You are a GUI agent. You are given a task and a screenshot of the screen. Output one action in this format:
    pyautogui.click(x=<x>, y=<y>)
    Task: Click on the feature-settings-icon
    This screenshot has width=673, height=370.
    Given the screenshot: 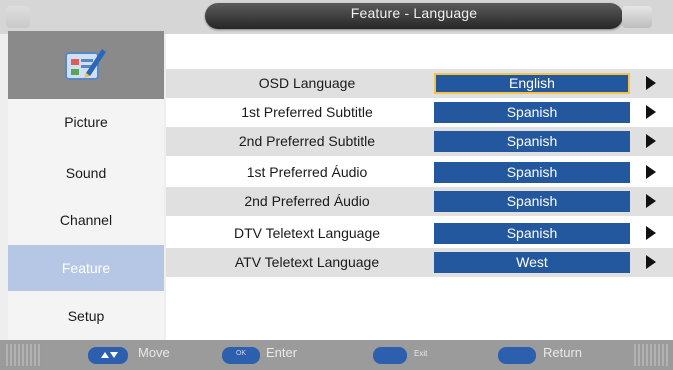 What is the action you would take?
    pyautogui.click(x=85, y=64)
    